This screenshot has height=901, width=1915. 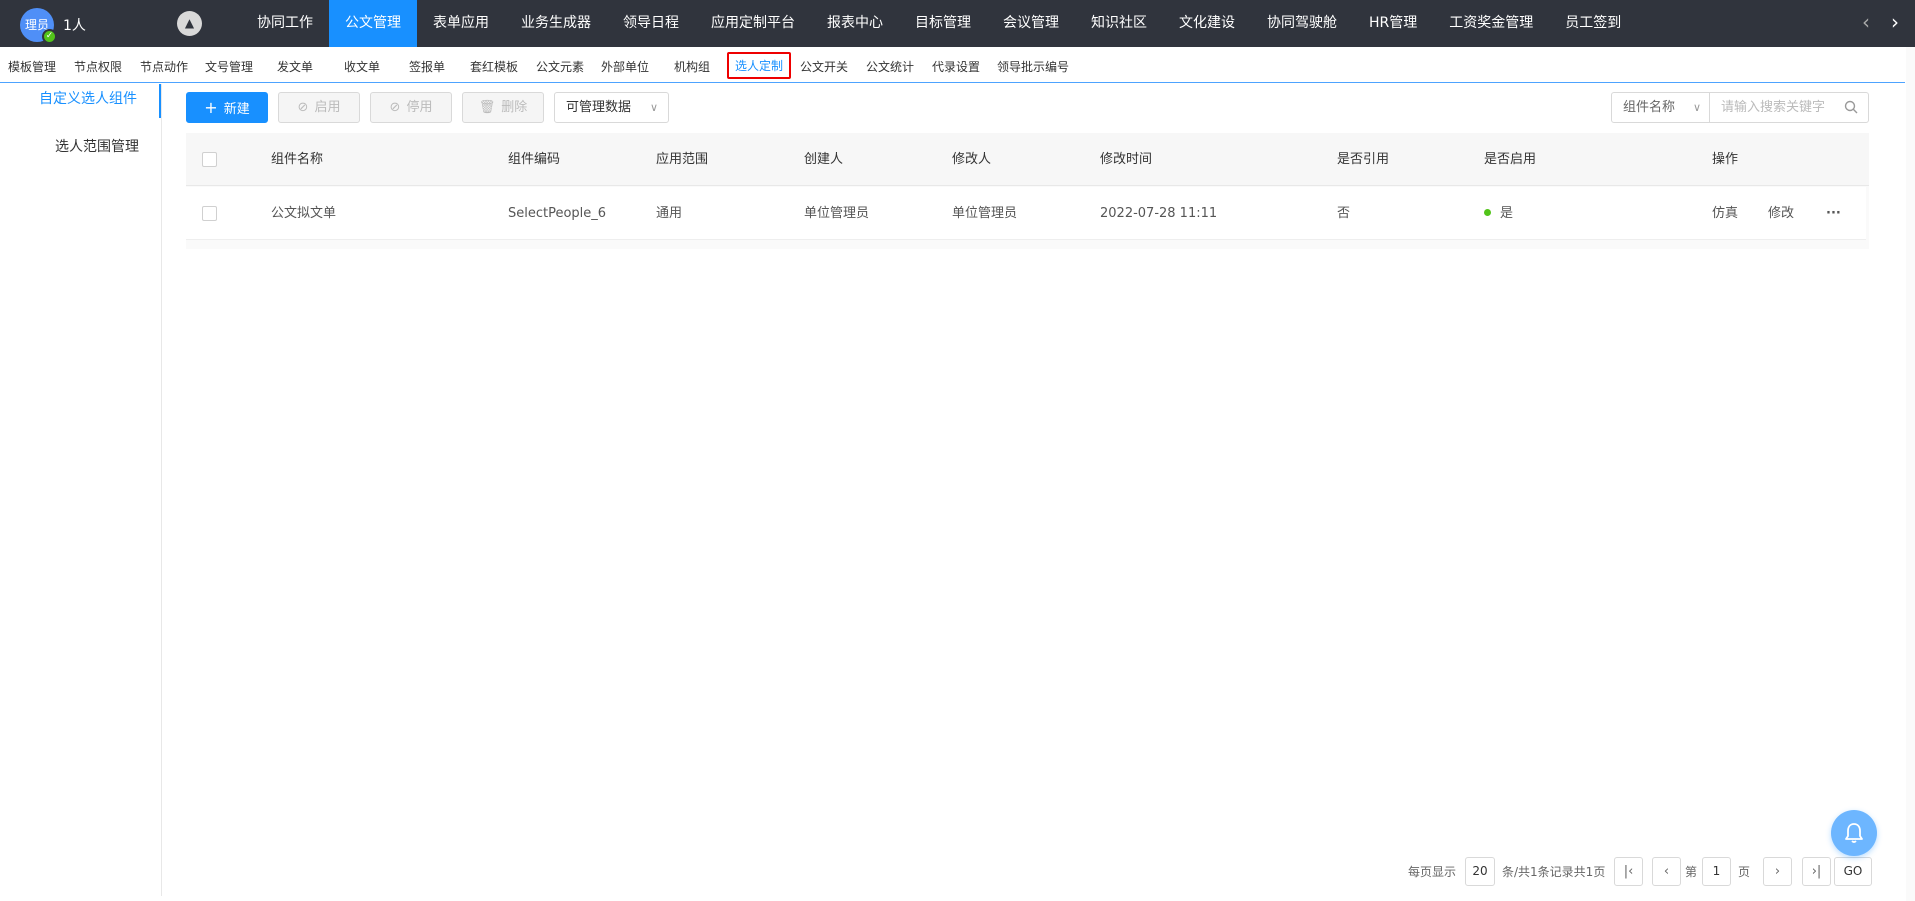 What do you see at coordinates (1593, 23) in the screenshot?
I see `nav-item-attendance: 员工签到` at bounding box center [1593, 23].